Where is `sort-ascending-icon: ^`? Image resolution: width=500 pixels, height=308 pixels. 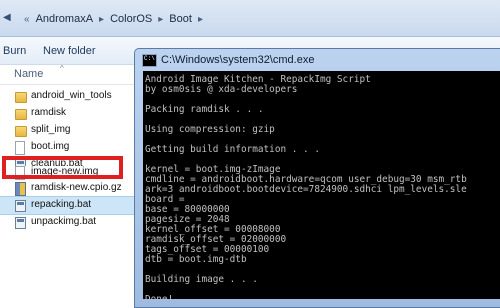 sort-ascending-icon: ^ is located at coordinates (62, 68).